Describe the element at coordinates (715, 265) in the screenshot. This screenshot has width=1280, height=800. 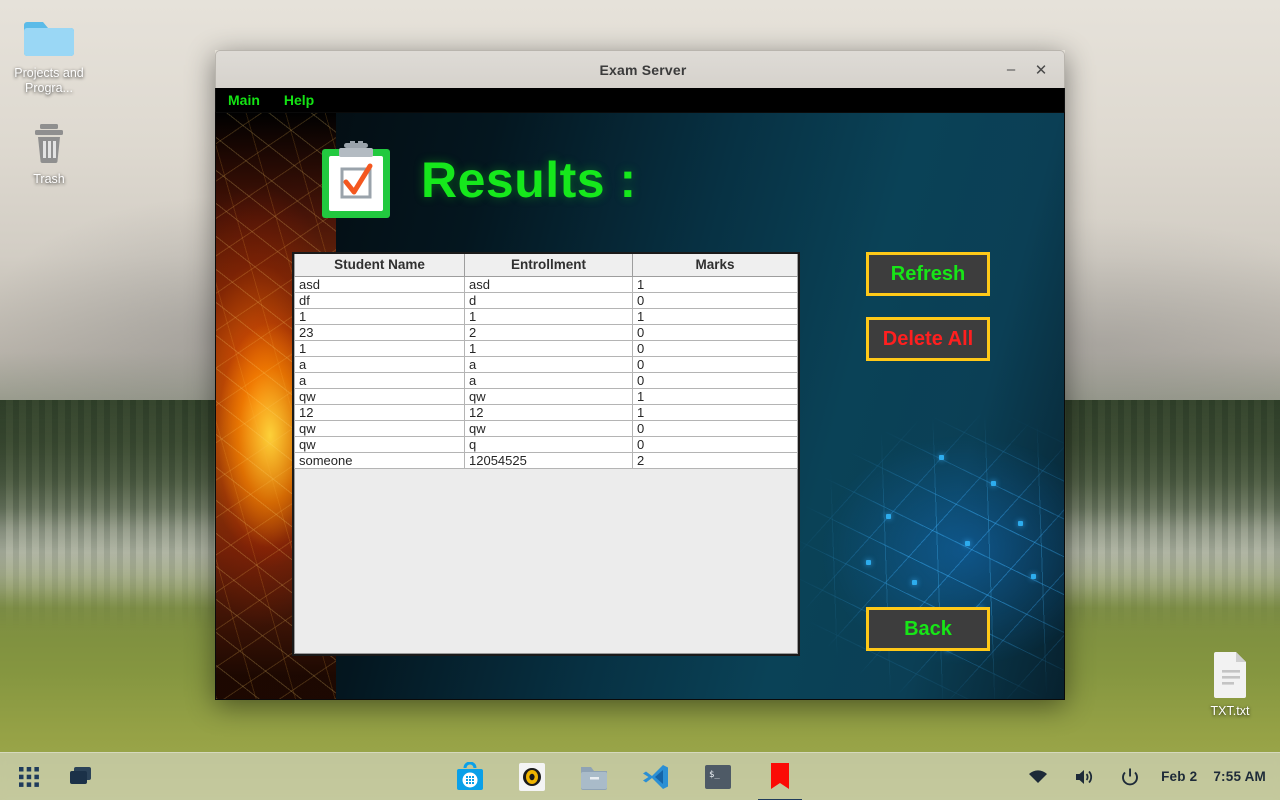
I see `column-header-marks: Marks` at that location.